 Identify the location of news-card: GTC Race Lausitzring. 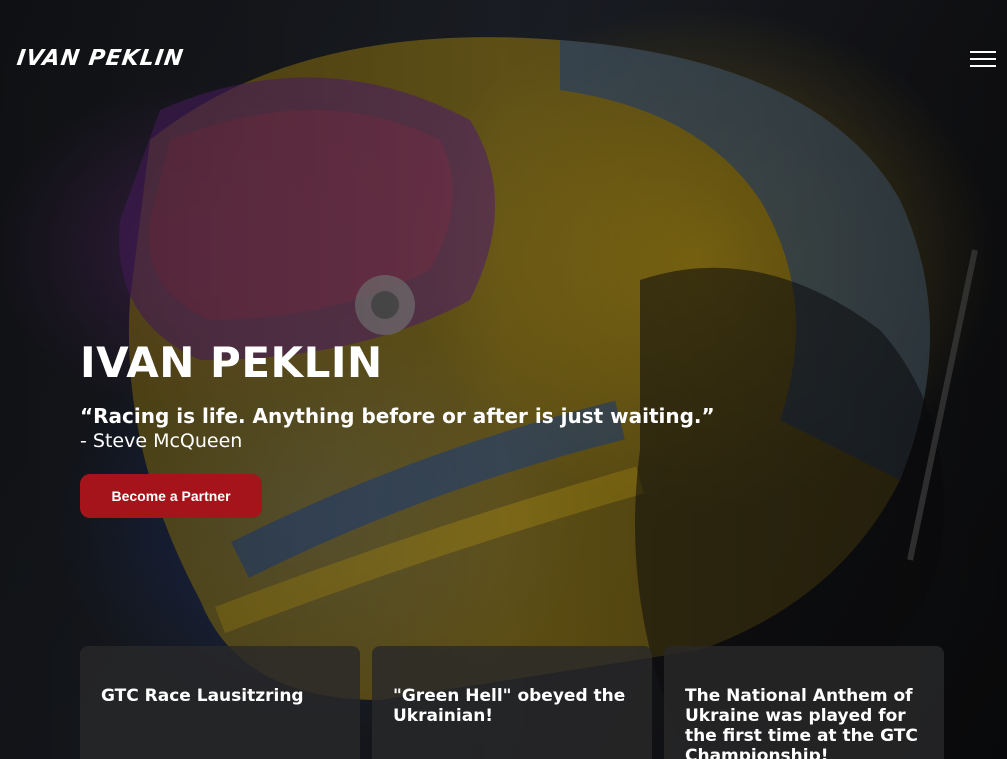
(220, 702).